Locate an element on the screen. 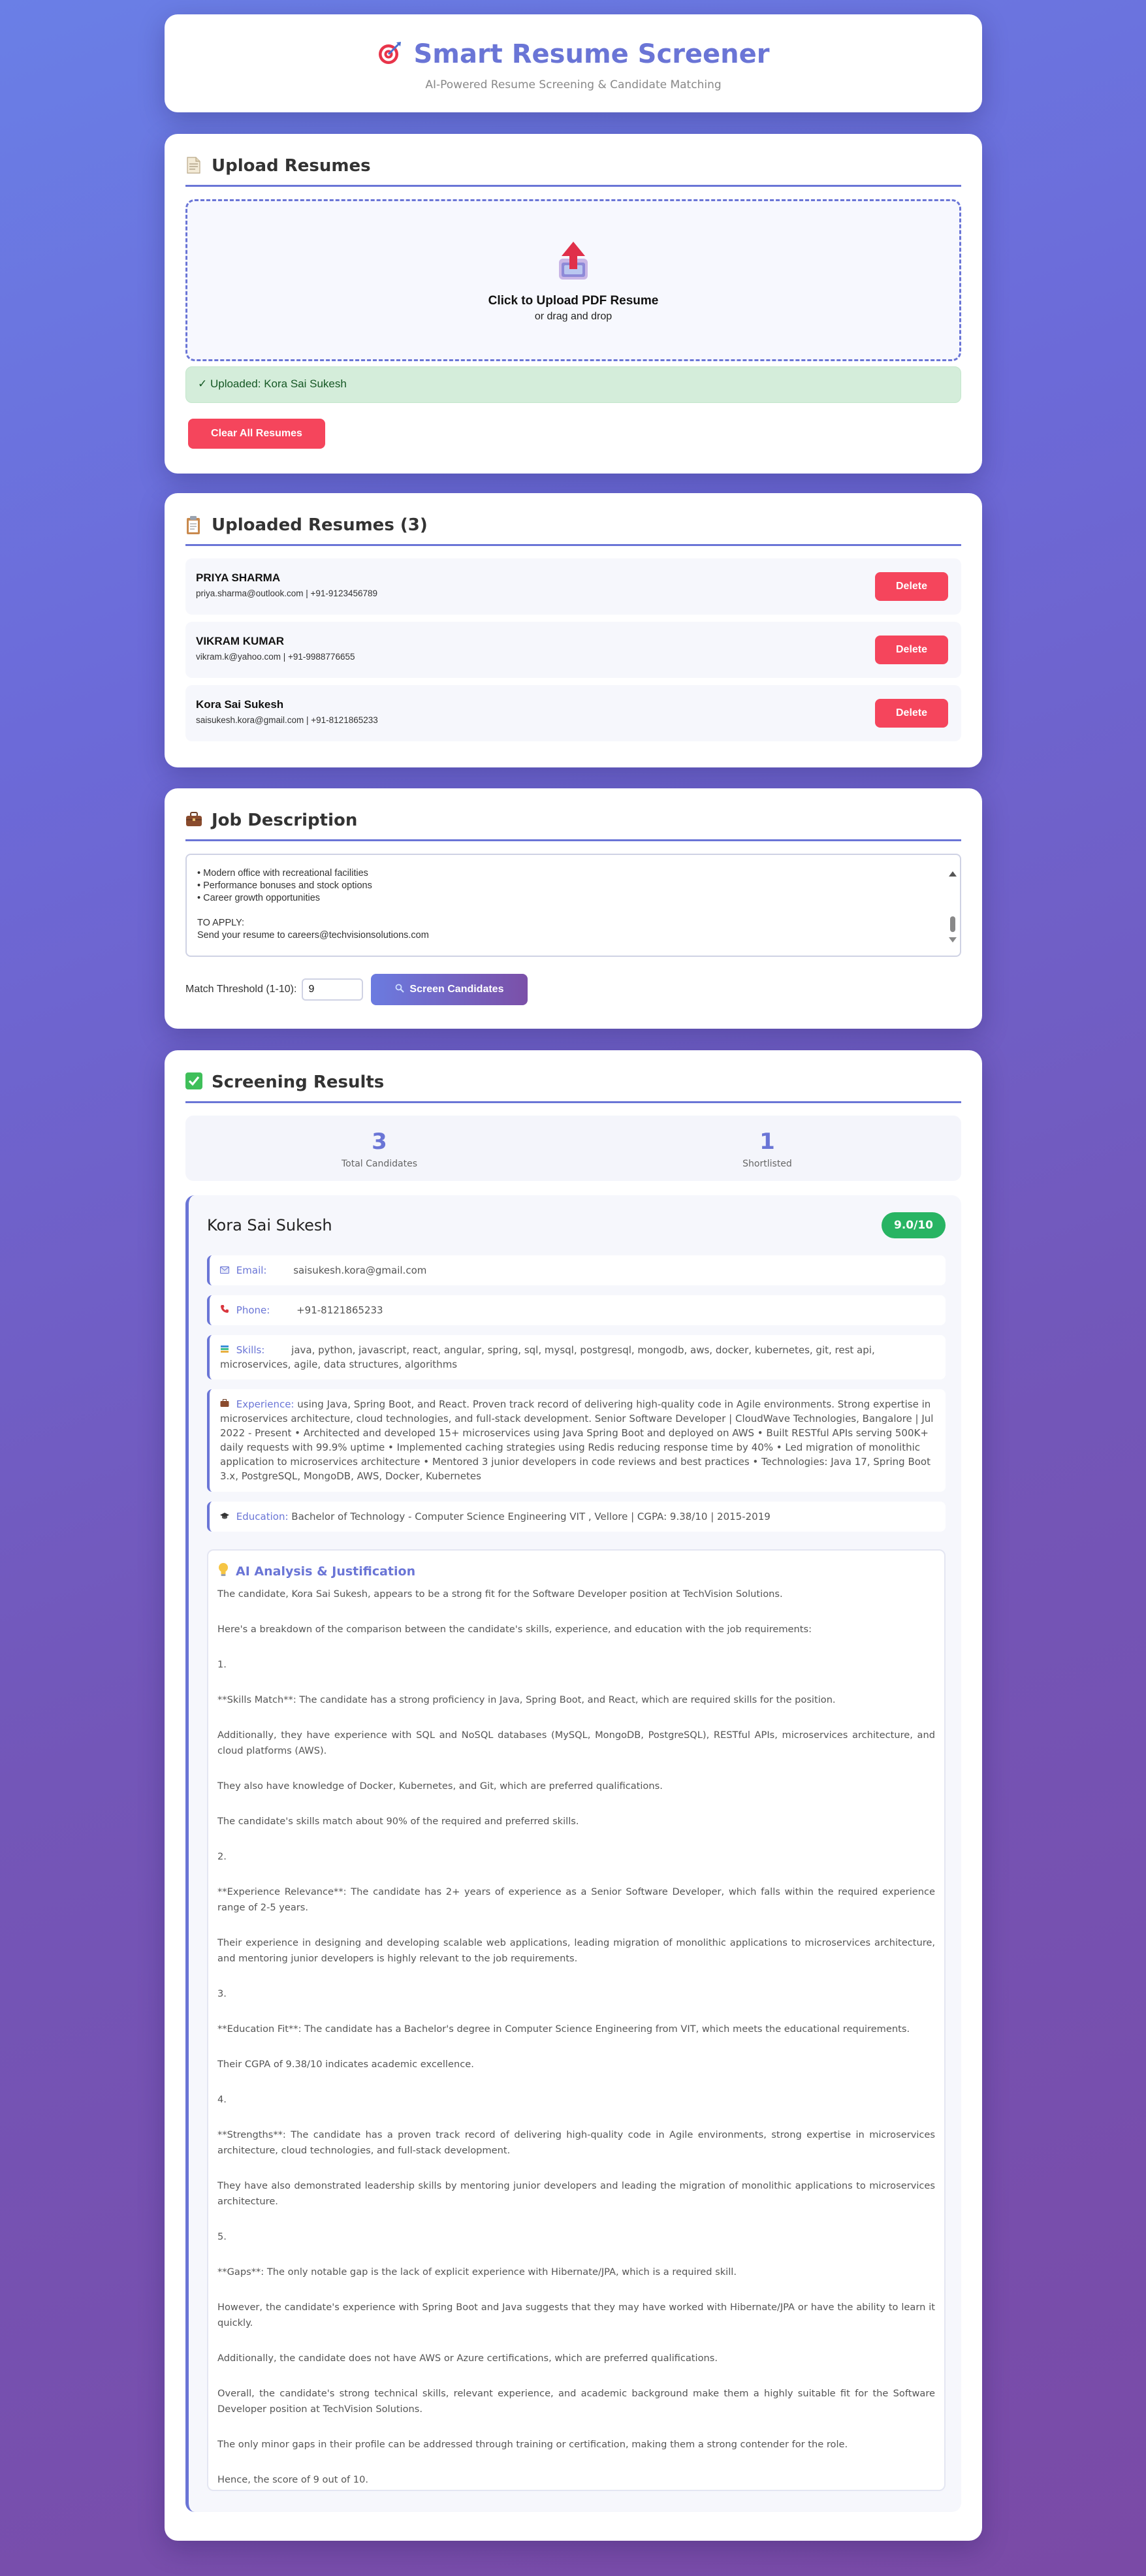  shortlisted-stat: 1 Shortlisted is located at coordinates (767, 1148).